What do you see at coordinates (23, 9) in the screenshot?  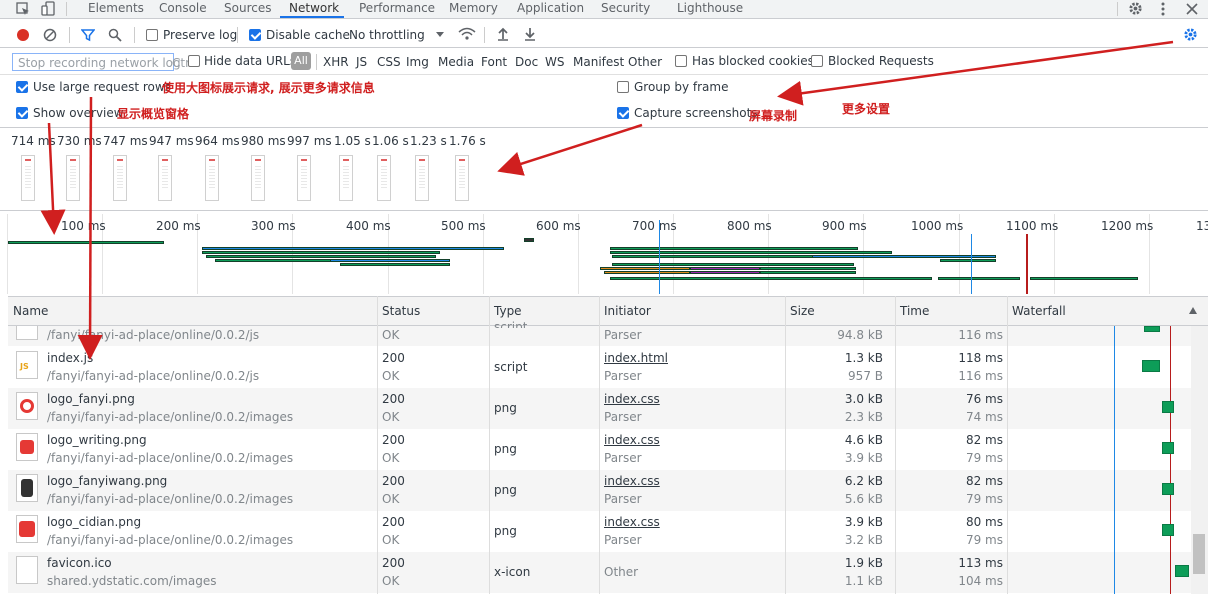 I see `inspect-element-icon` at bounding box center [23, 9].